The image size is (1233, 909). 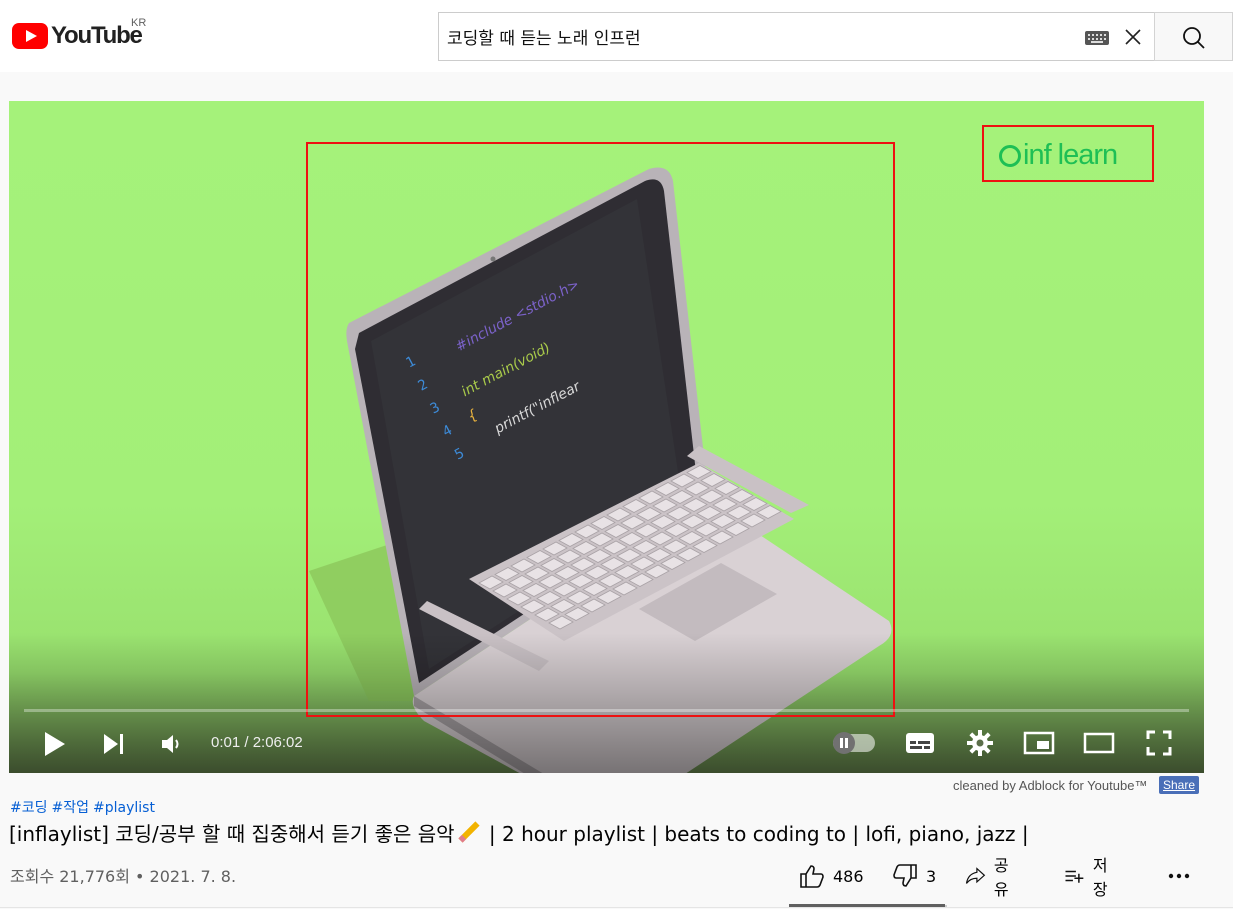 I want to click on adblock-share-link: Share, so click(x=1179, y=785).